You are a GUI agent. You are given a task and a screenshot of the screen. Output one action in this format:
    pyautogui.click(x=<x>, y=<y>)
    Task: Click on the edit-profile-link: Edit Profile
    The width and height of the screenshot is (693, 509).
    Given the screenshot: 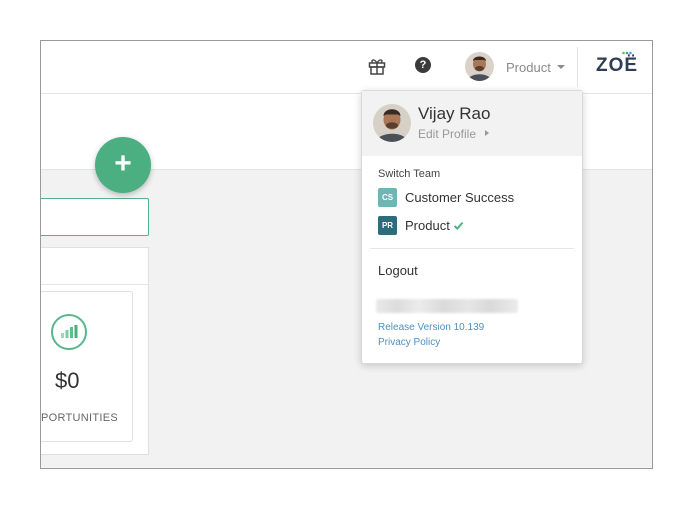 What is the action you would take?
    pyautogui.click(x=447, y=134)
    